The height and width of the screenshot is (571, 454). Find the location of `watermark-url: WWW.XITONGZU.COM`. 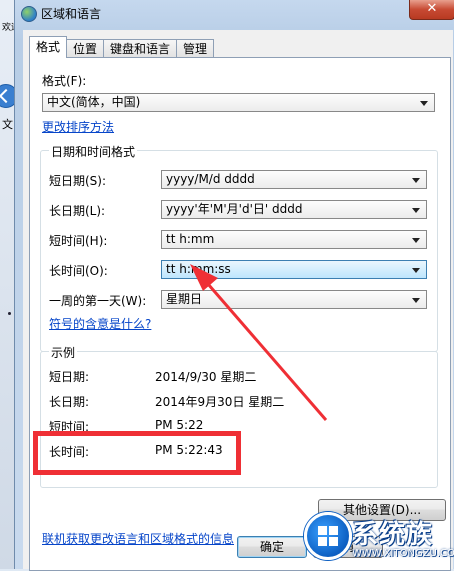

watermark-url: WWW.XITONGZU.COM is located at coordinates (403, 553).